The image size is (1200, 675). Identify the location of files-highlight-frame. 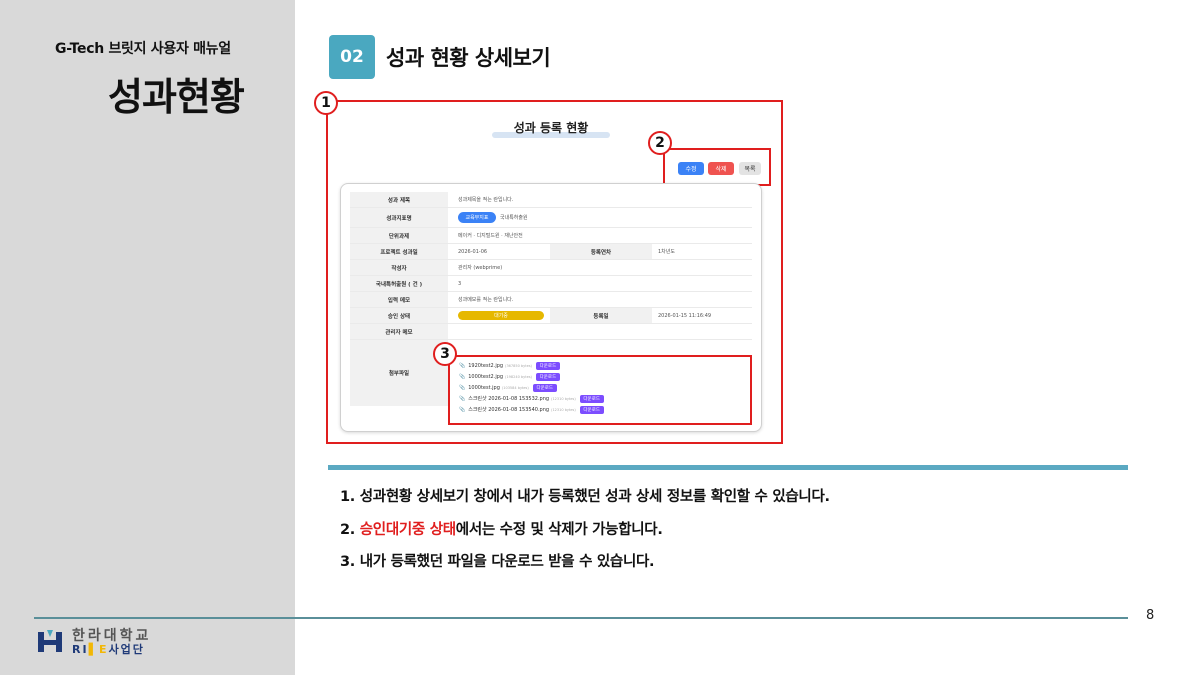
(600, 390).